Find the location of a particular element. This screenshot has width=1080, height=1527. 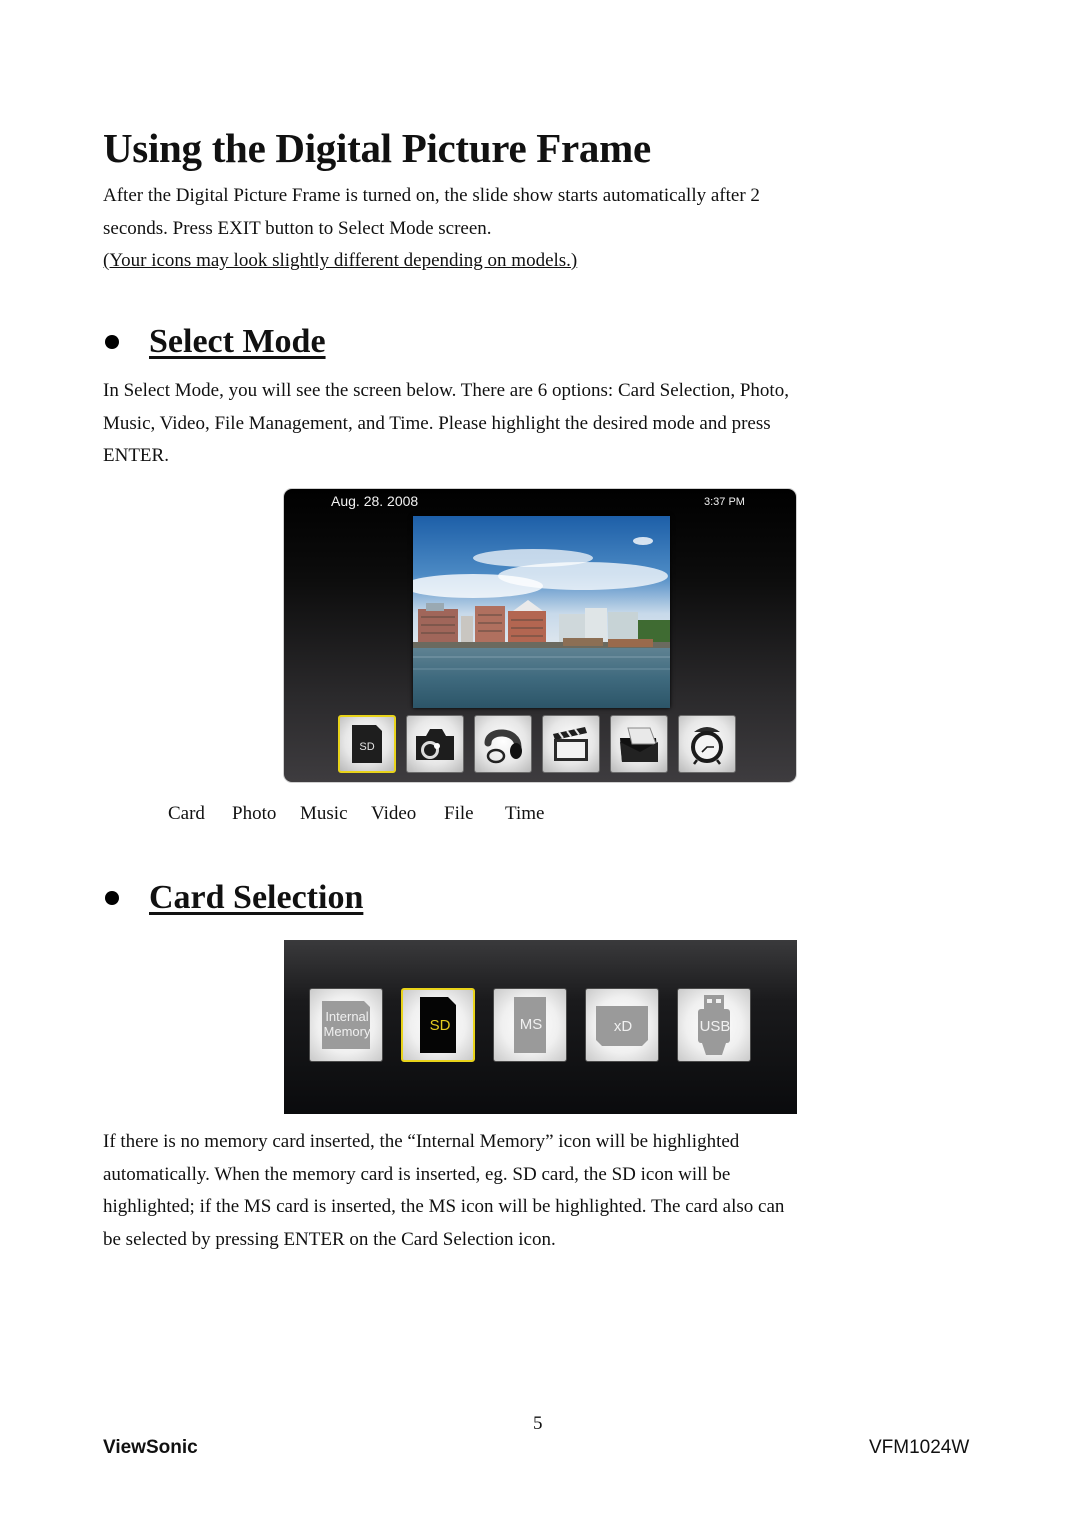

mode-photo-button is located at coordinates (435, 744).